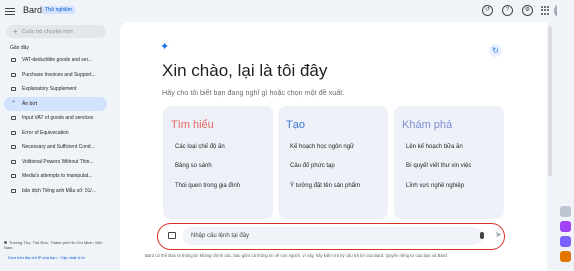 The image size is (574, 271). I want to click on new-chat-label: Cuộc trò chuyện mới, so click(47, 32).